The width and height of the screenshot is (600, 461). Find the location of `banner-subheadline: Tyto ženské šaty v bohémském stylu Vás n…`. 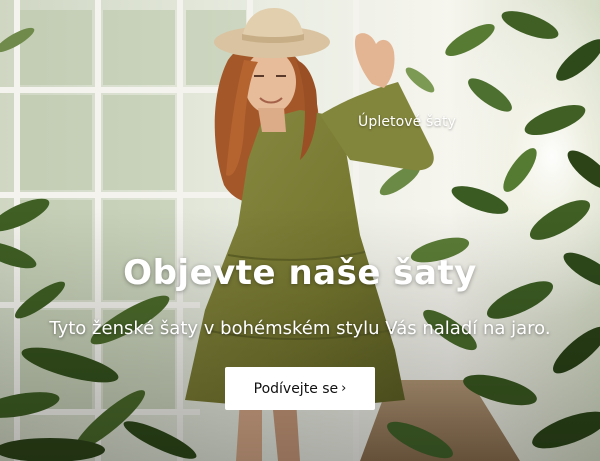

banner-subheadline: Tyto ženské šaty v bohémském stylu Vás n… is located at coordinates (300, 328).